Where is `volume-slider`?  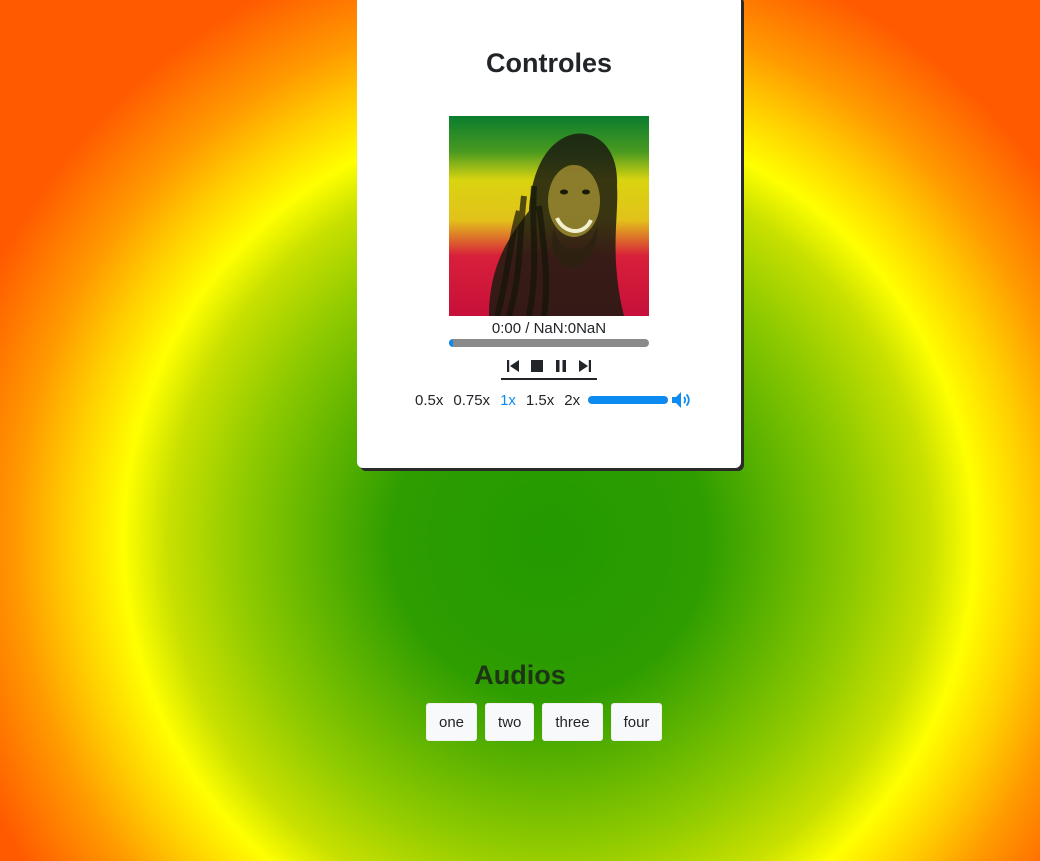 volume-slider is located at coordinates (628, 400).